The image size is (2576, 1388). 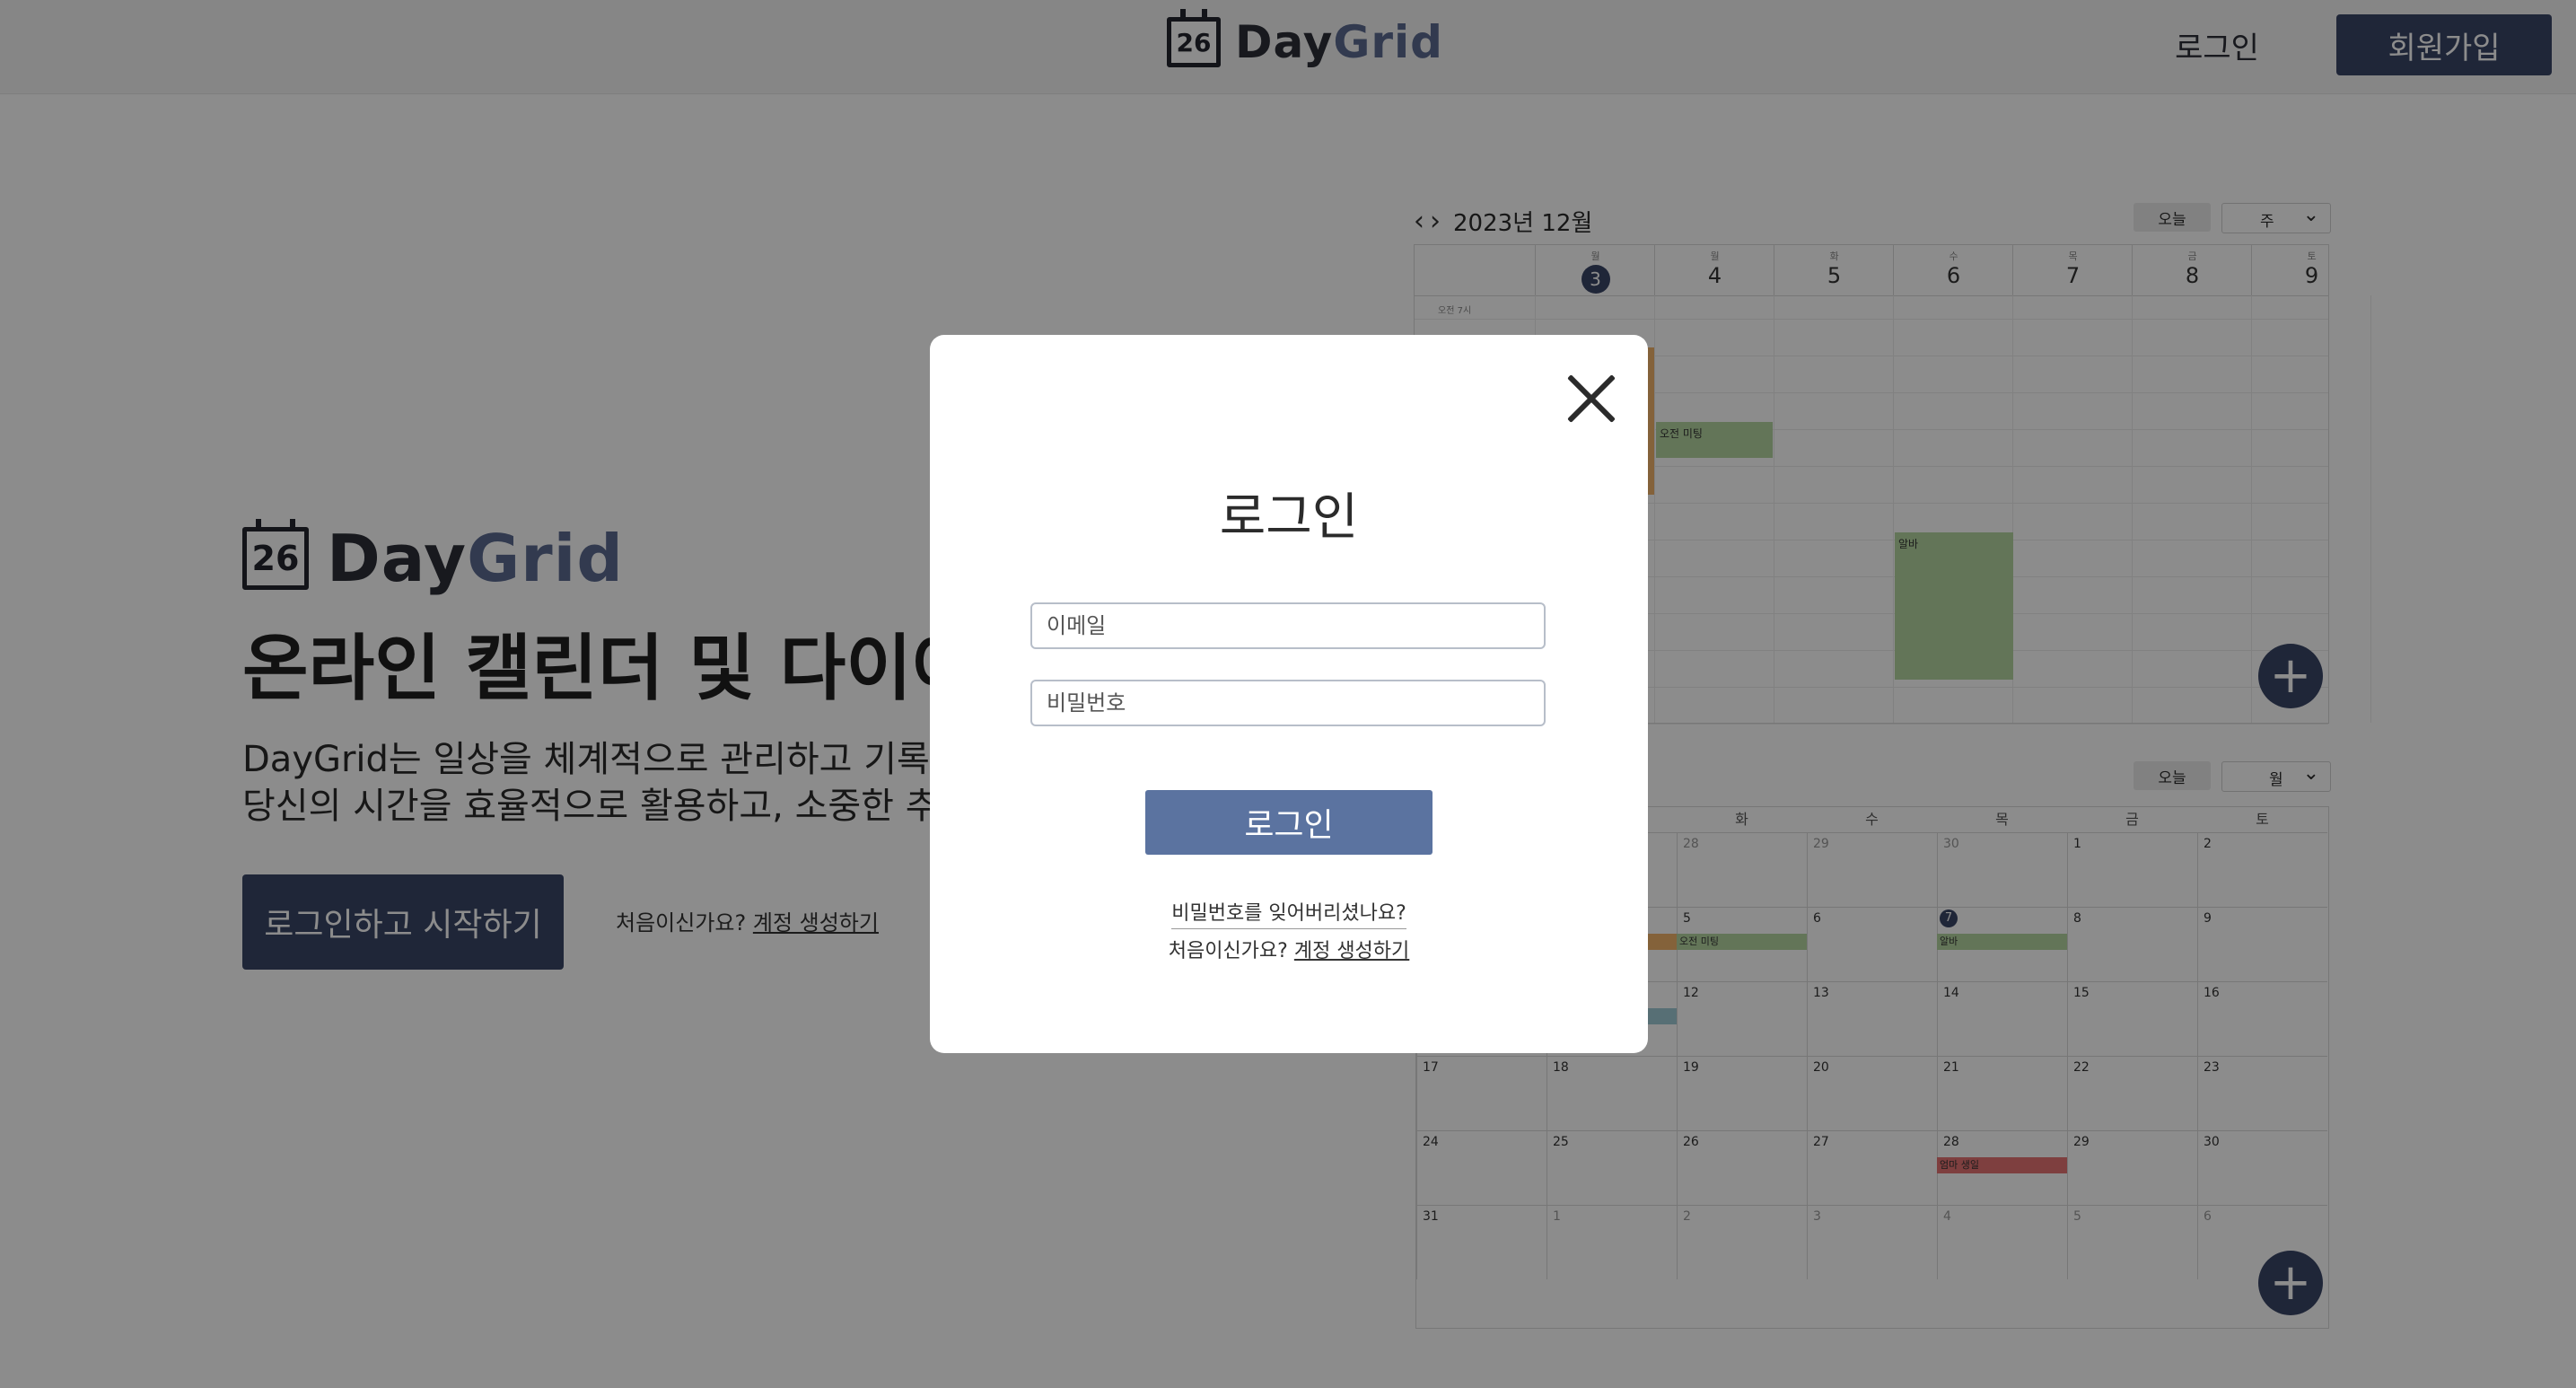 What do you see at coordinates (1288, 703) in the screenshot?
I see `password-field` at bounding box center [1288, 703].